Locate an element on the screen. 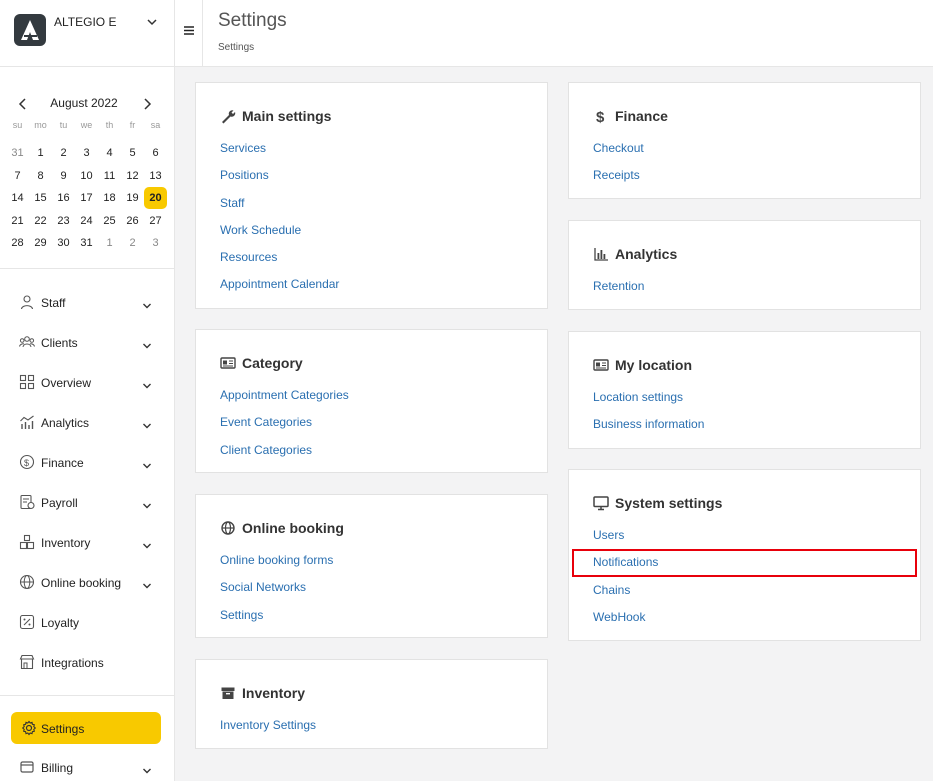 The height and width of the screenshot is (781, 933). next-month-icon is located at coordinates (147, 104).